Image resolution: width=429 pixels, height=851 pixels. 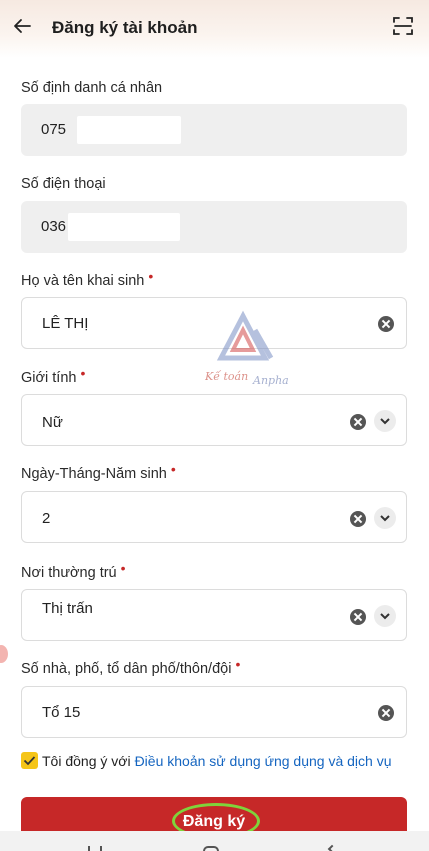 What do you see at coordinates (73, 570) in the screenshot?
I see `residence-label: Nơi thường trú •` at bounding box center [73, 570].